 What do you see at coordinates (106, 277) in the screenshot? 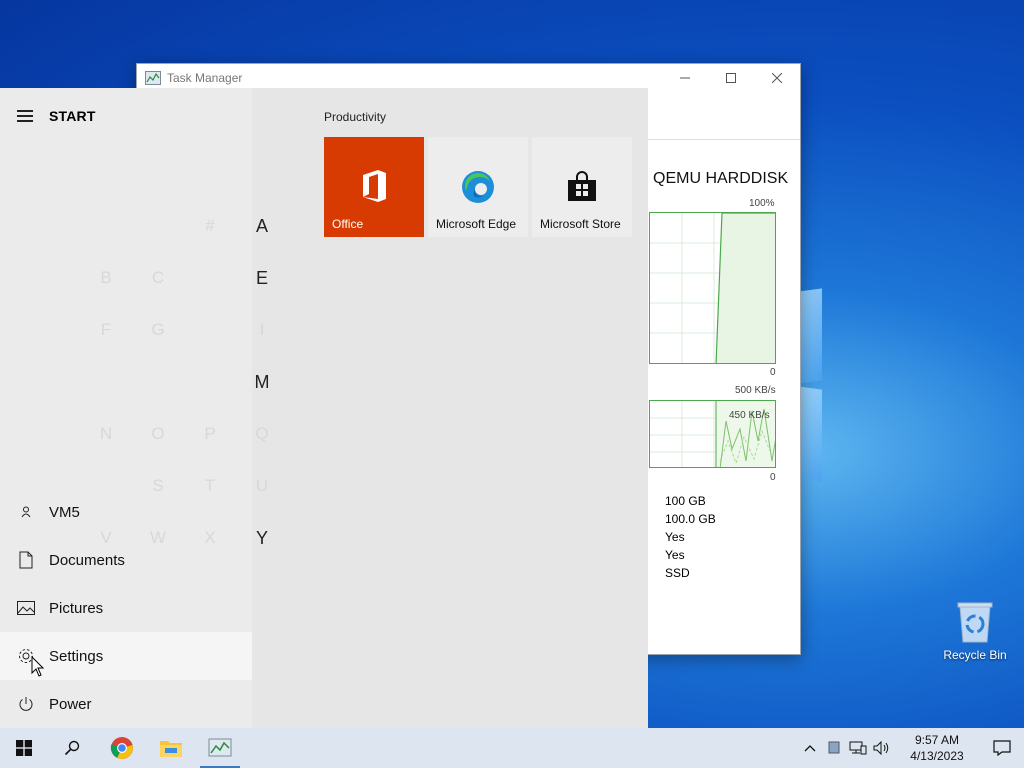
I see `letter-b: B` at bounding box center [106, 277].